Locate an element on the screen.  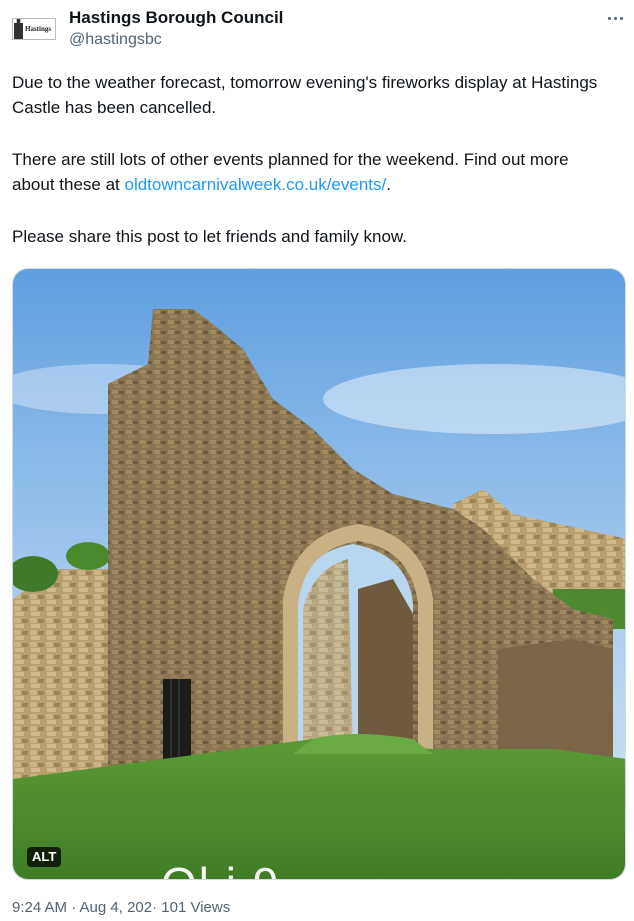
avatar: Hastings is located at coordinates (34, 29).